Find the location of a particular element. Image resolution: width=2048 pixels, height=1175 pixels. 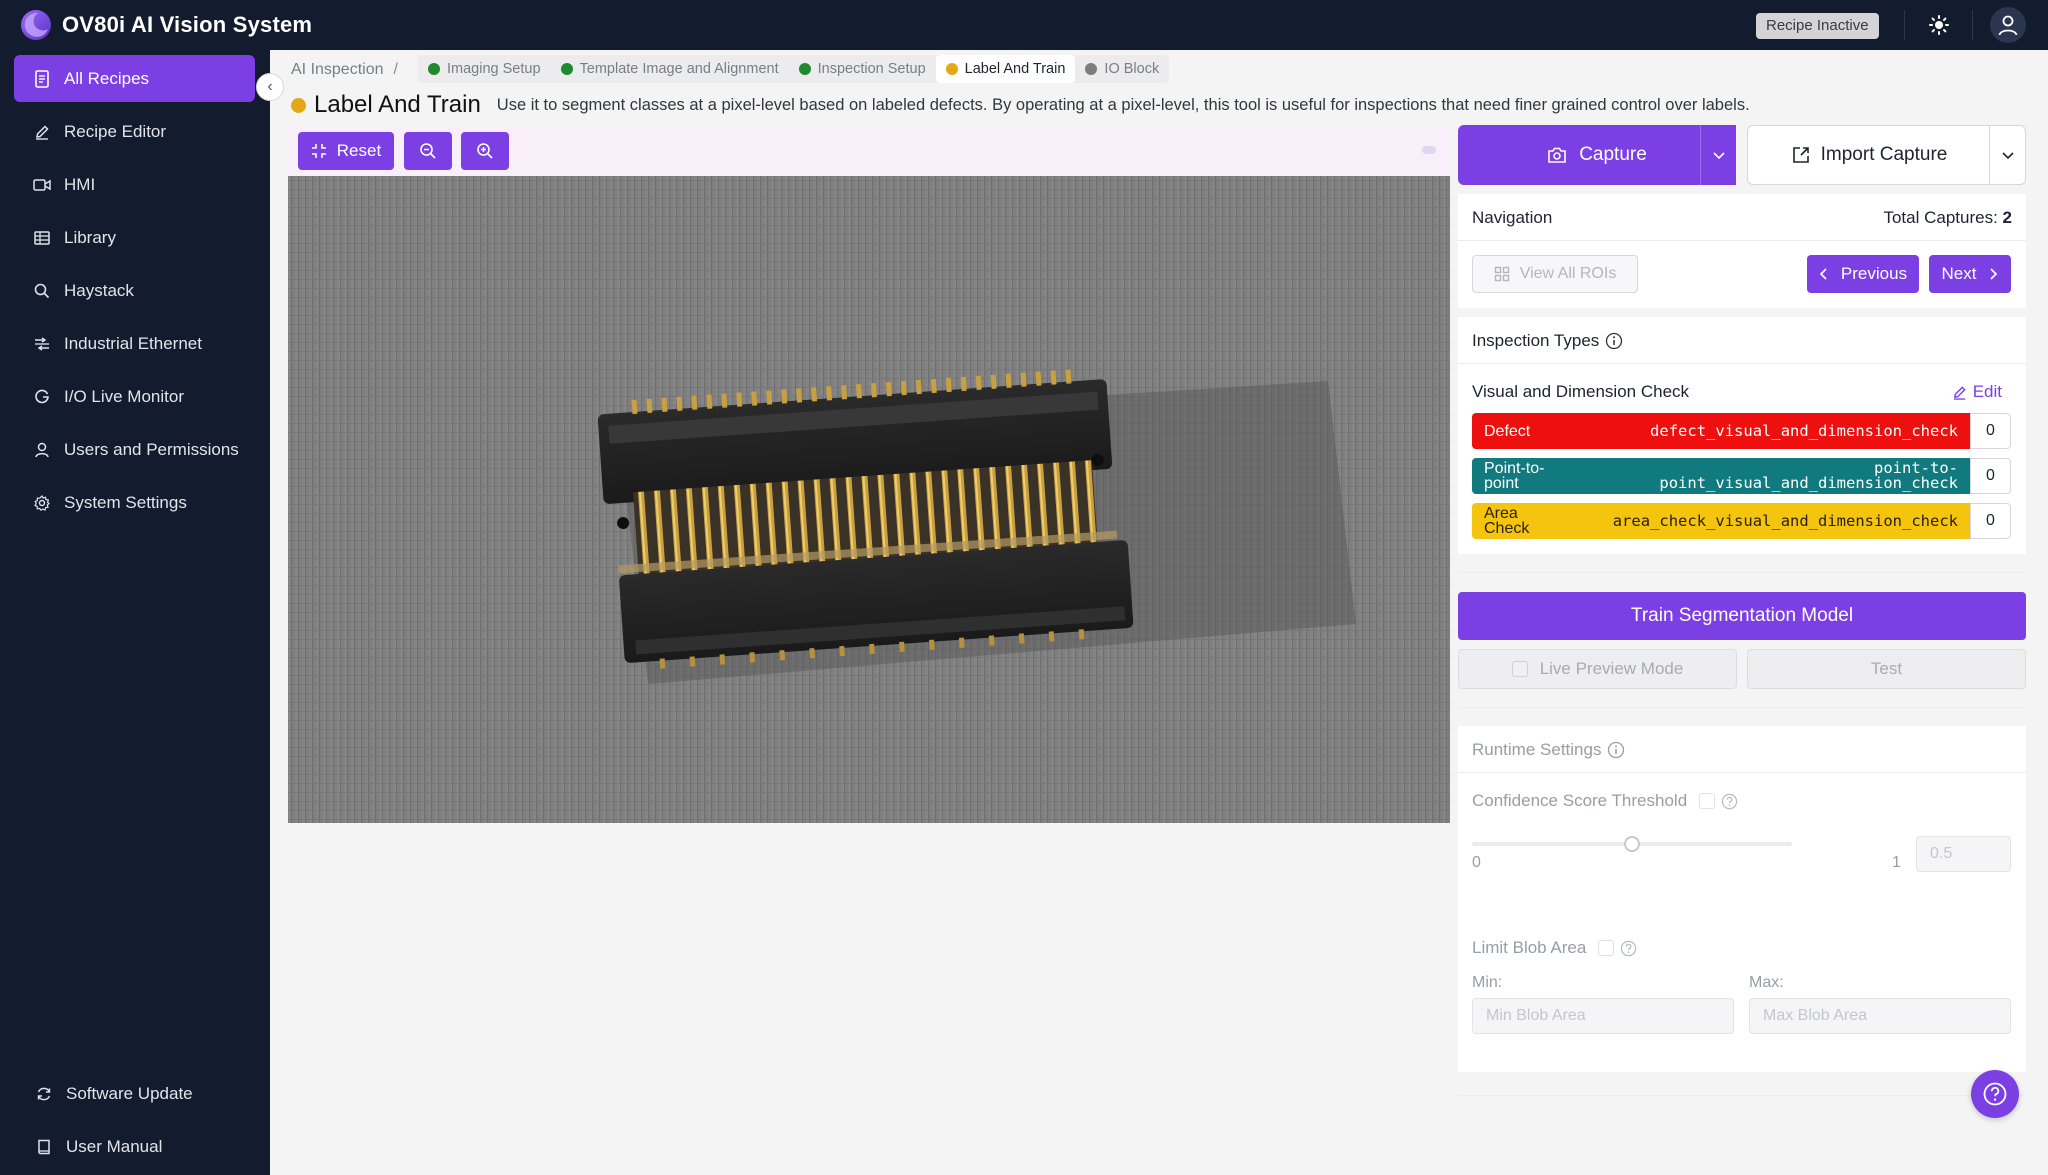

video-icon is located at coordinates (42, 185).